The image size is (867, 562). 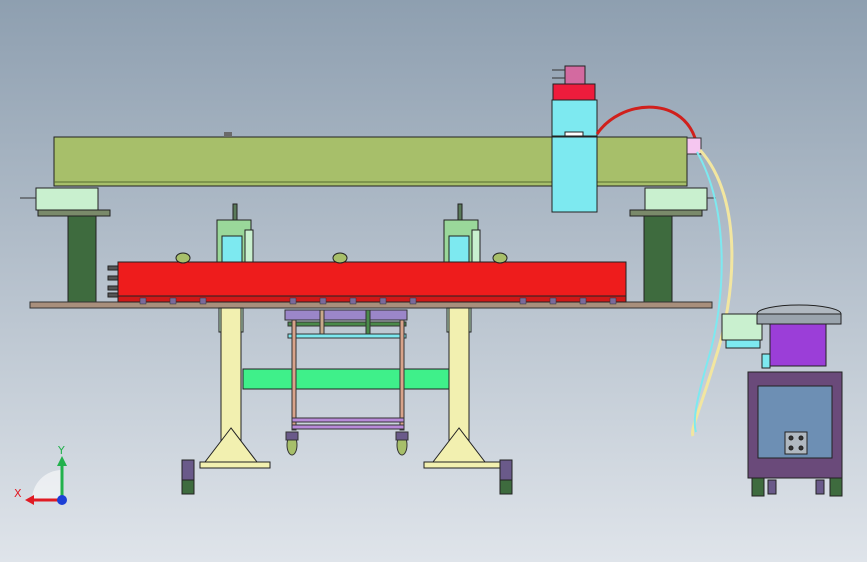 I want to click on triad-x-label: X, so click(x=18, y=493).